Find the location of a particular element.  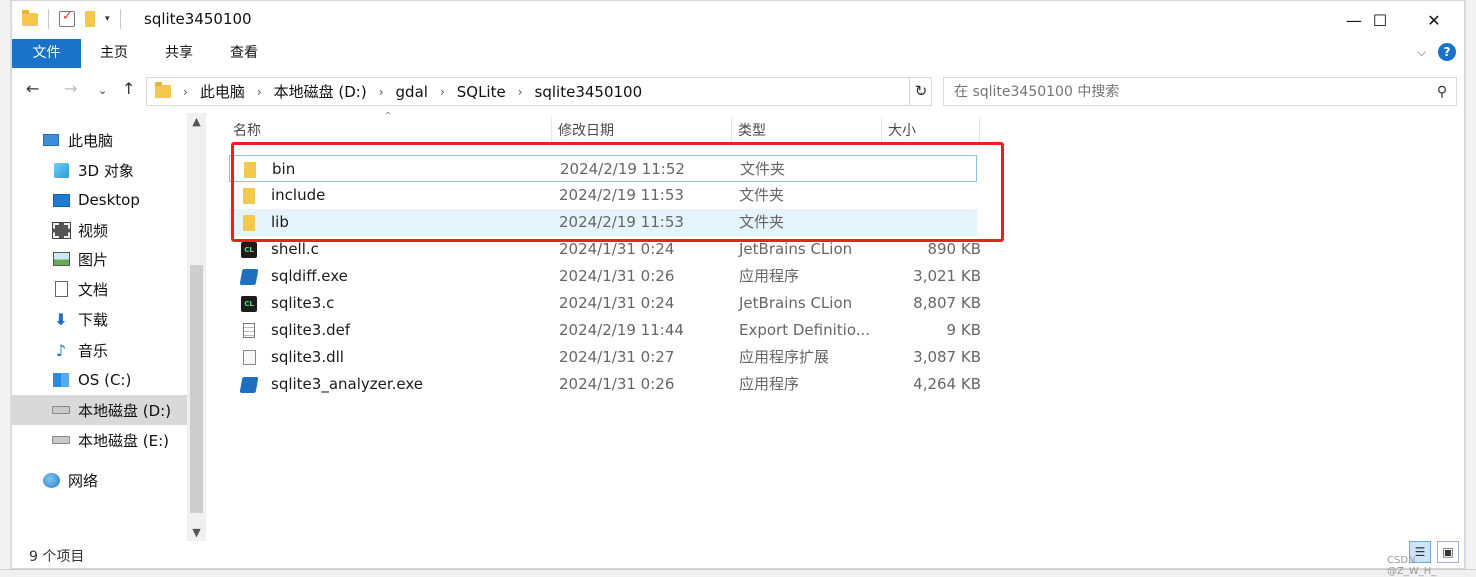

dll-file-icon is located at coordinates (249, 357).